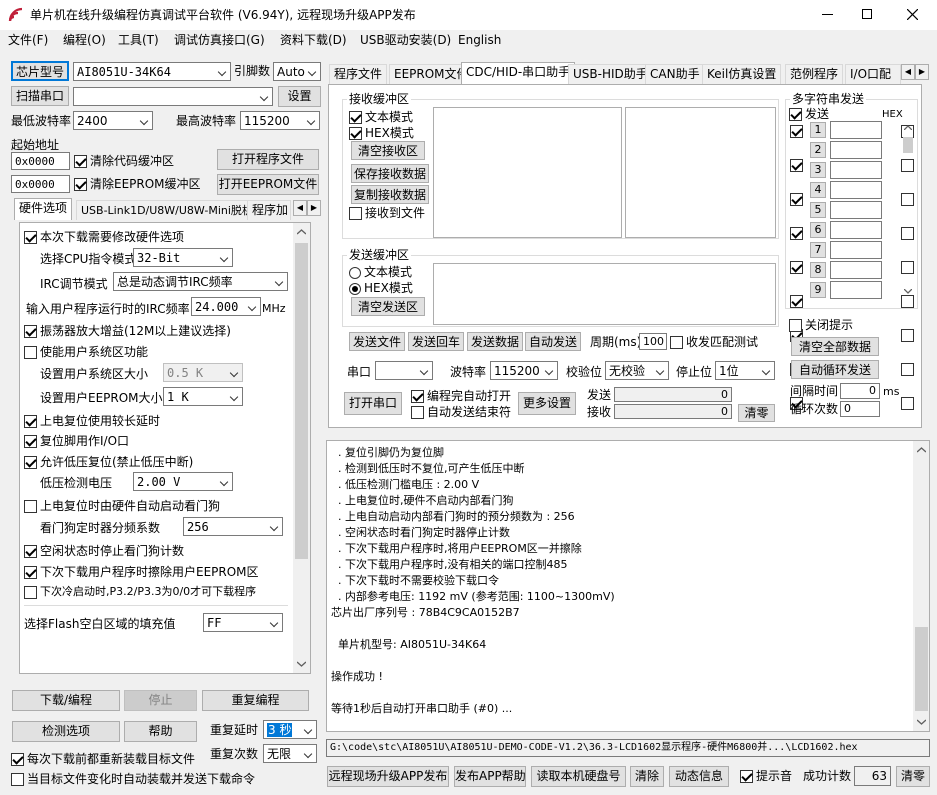 The height and width of the screenshot is (795, 937). I want to click on log-scroll-up-icon, so click(921, 450).